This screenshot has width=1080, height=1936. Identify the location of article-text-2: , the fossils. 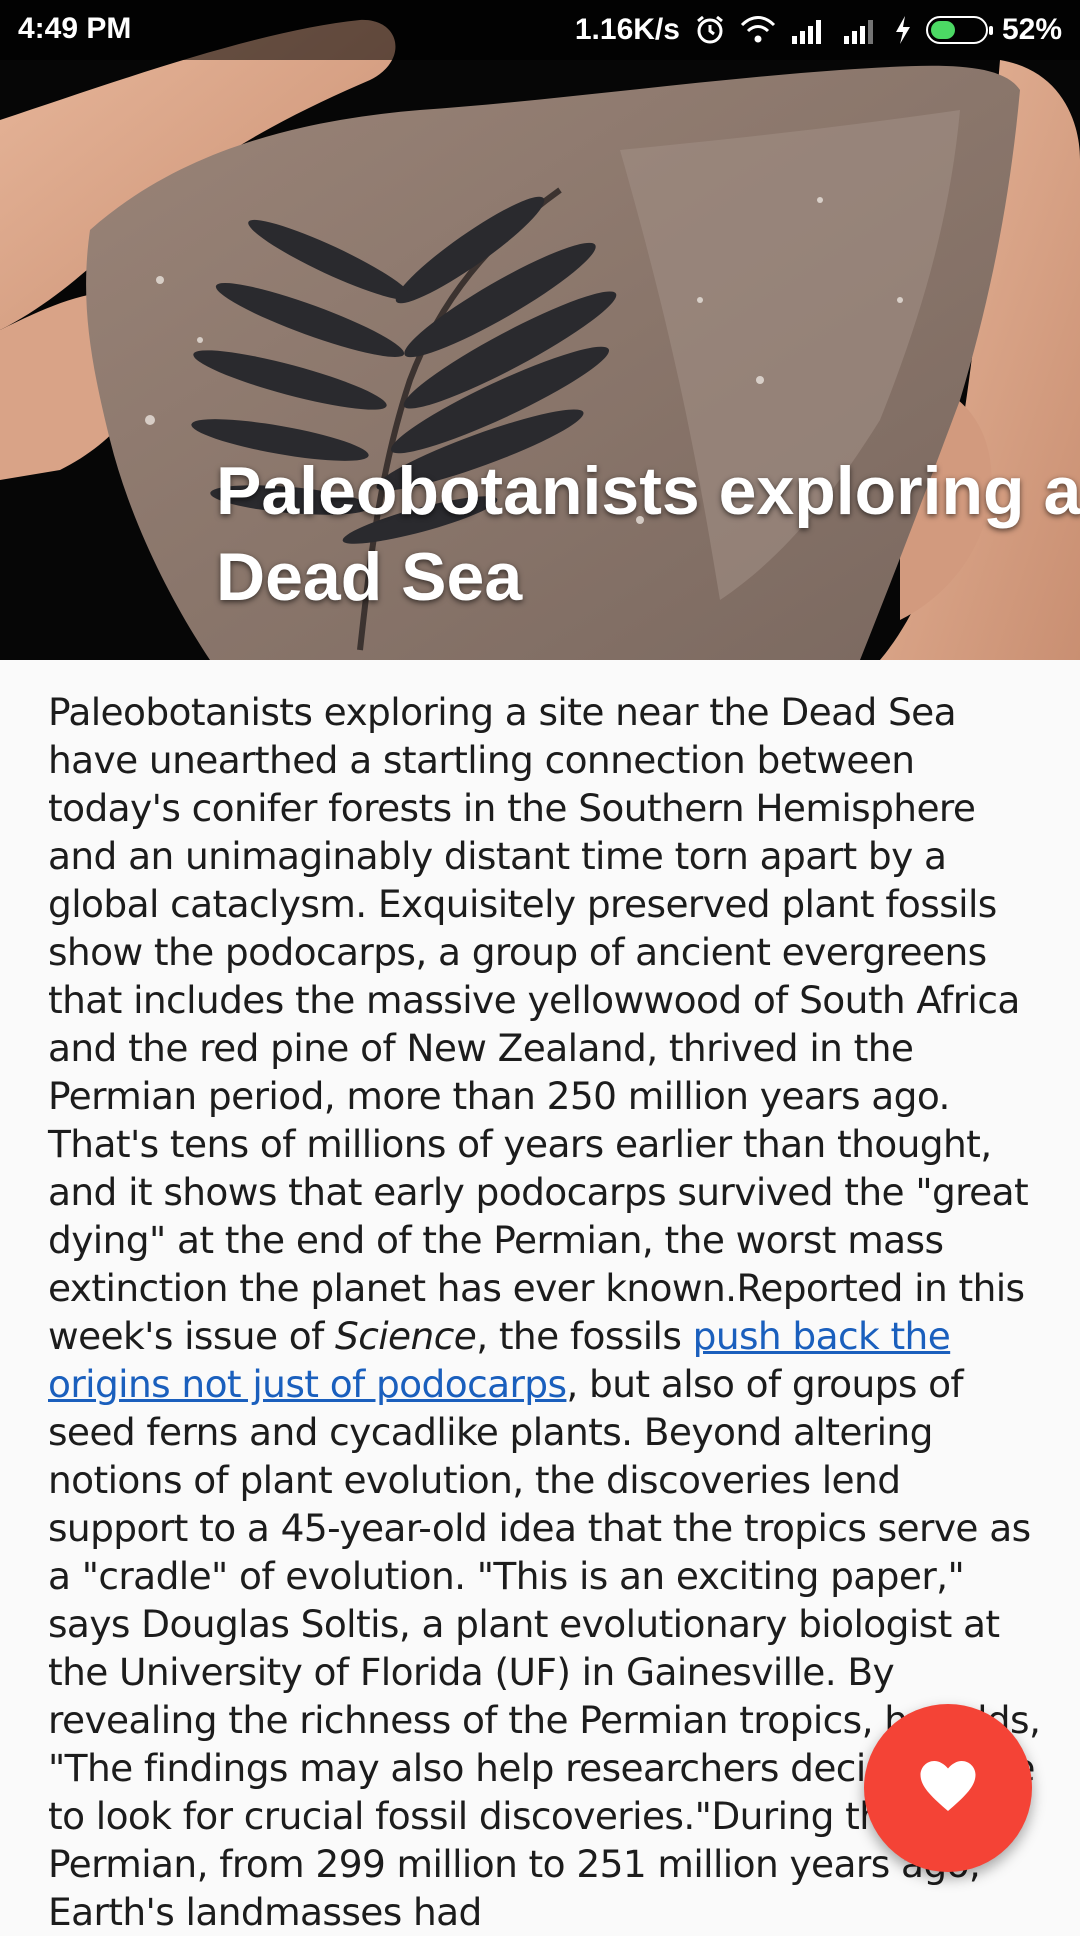
(584, 1336).